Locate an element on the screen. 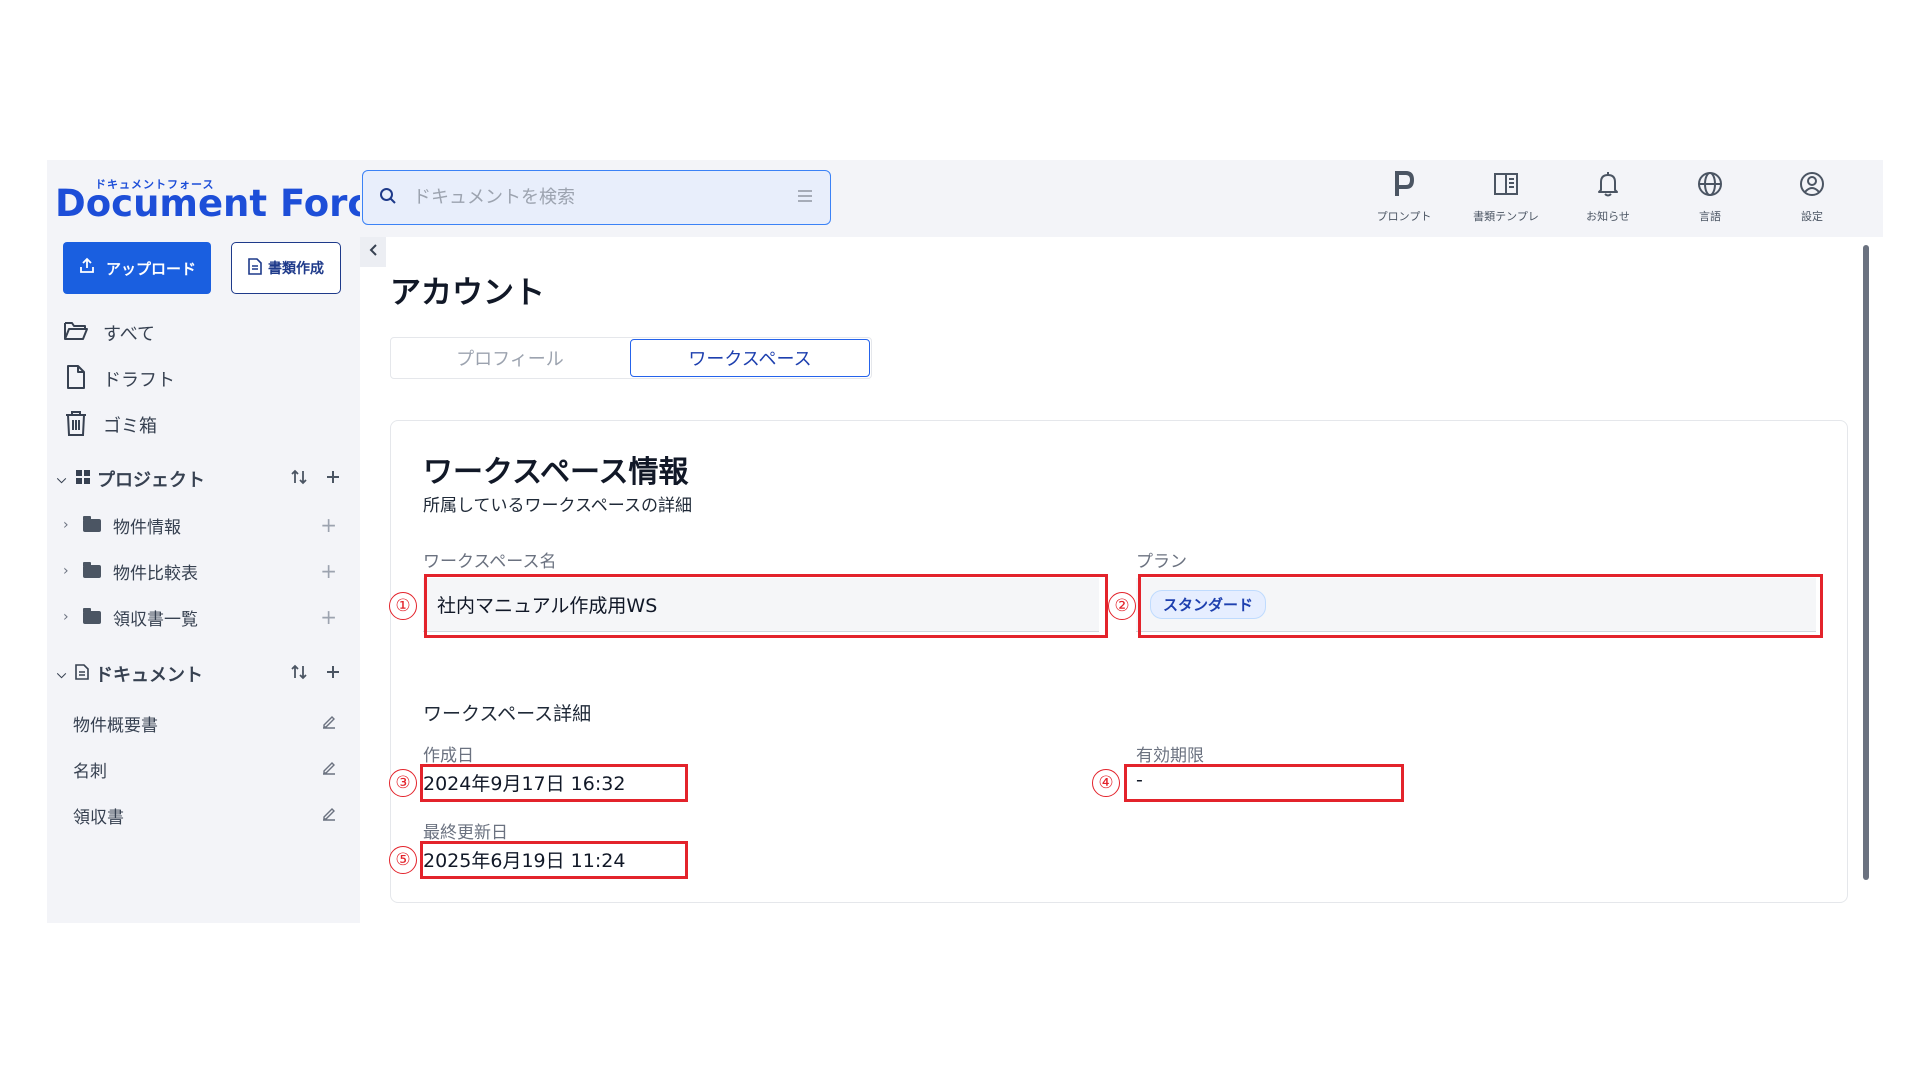 Image resolution: width=1920 pixels, height=1080 pixels. search-bar is located at coordinates (596, 197).